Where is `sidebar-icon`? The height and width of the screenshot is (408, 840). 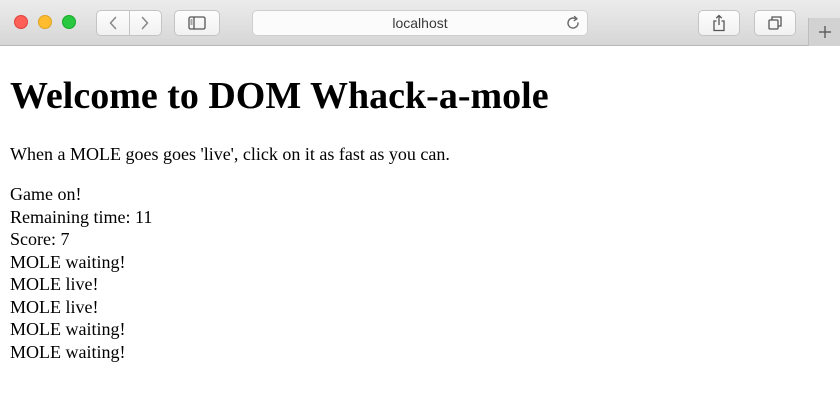 sidebar-icon is located at coordinates (197, 23).